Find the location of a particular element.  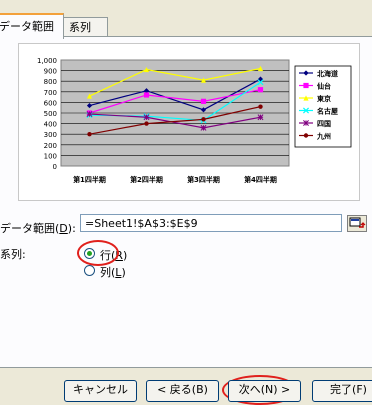

data-range-input: =Sheet1!$A$3:$E$9 is located at coordinates (211, 223).